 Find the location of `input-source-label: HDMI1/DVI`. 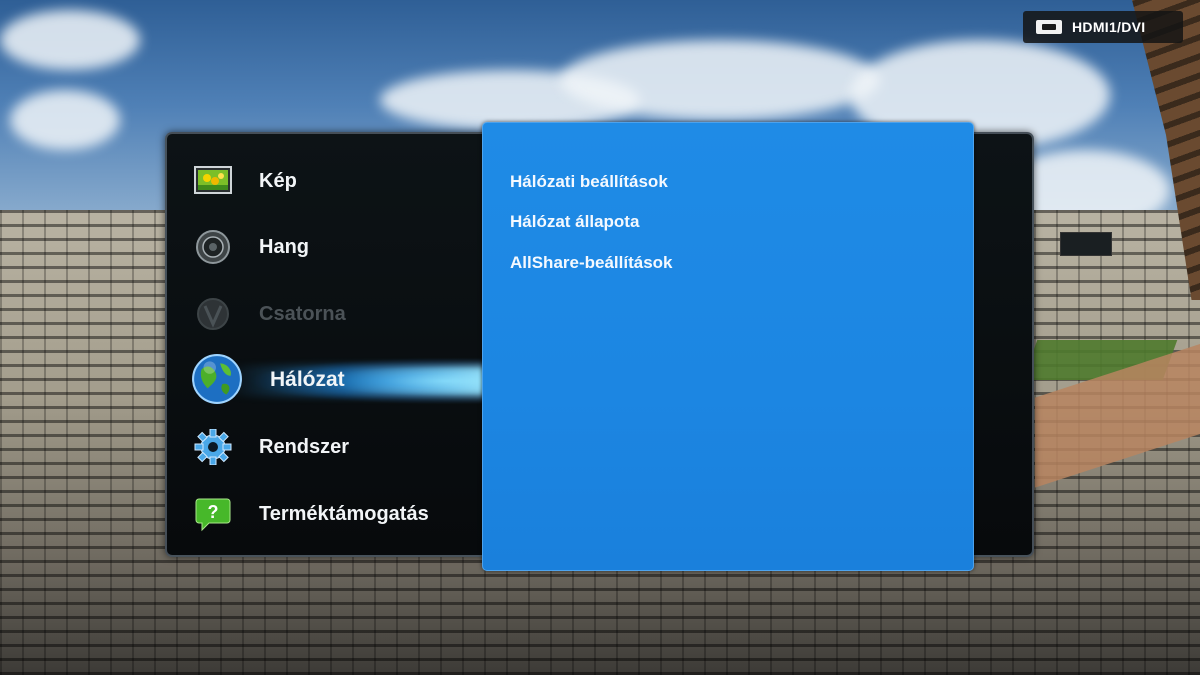

input-source-label: HDMI1/DVI is located at coordinates (1109, 27).